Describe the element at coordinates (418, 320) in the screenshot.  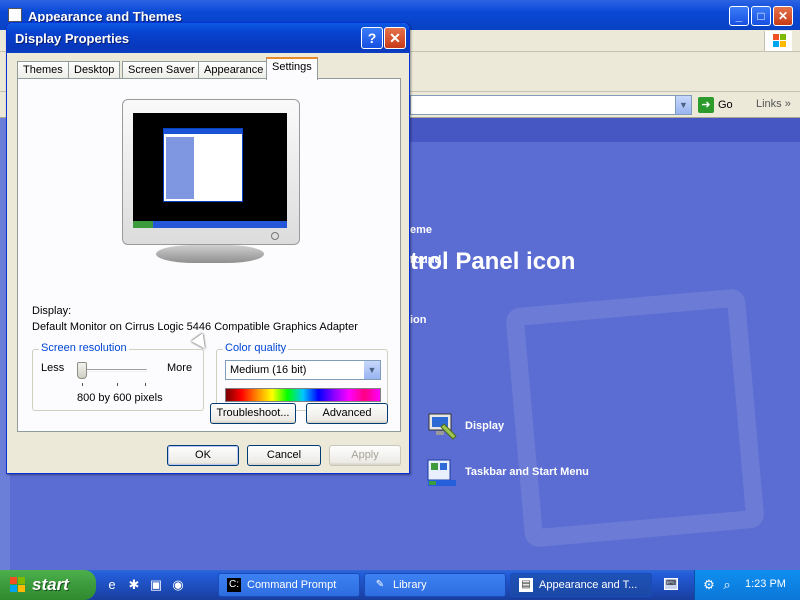
I see `task-link-resolution: ion` at that location.